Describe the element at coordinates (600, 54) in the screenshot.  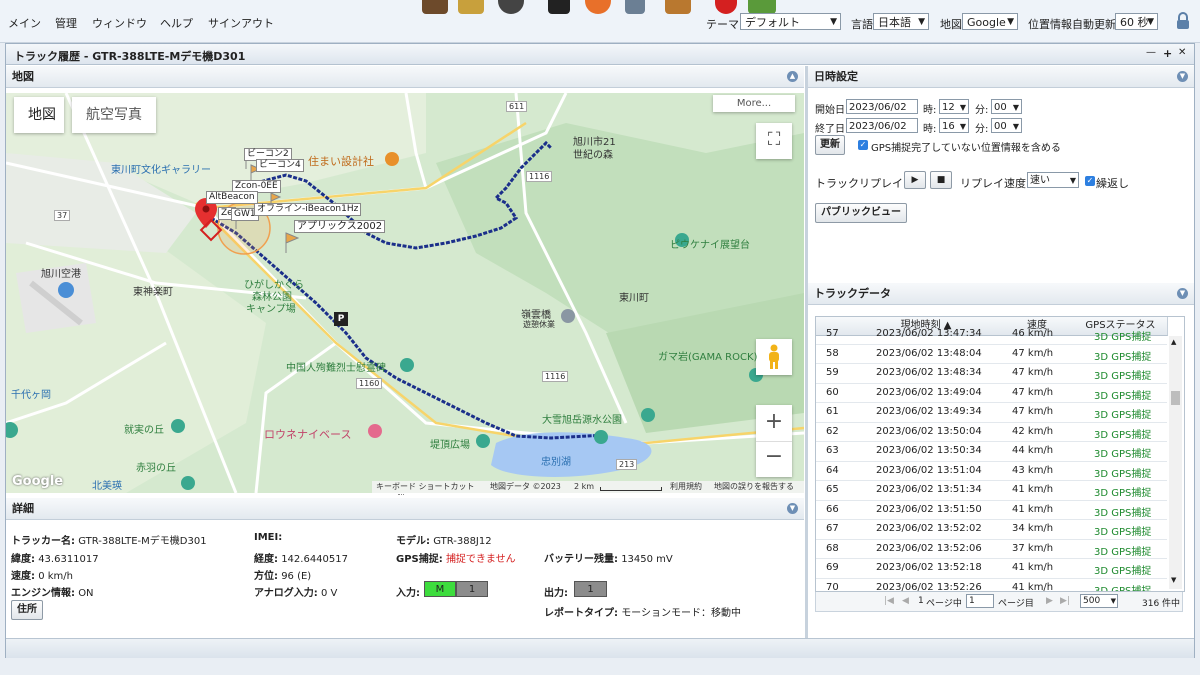
I see `window-titlebar: トラック履歴 - GTR-388LTE-Mデモ機D301 — + ✕` at that location.